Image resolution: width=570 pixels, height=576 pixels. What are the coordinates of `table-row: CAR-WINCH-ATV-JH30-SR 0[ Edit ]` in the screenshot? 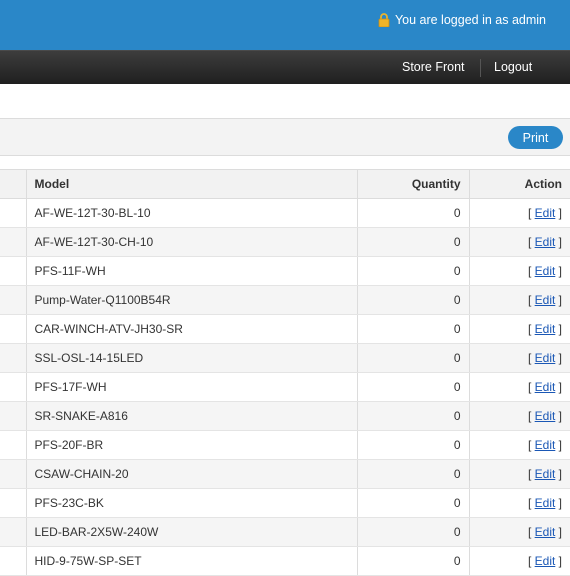 It's located at (285, 329).